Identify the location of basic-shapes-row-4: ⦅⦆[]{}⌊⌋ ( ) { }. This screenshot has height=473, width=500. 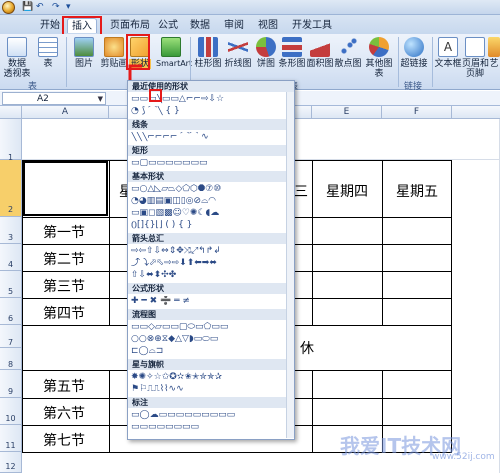
(212, 225).